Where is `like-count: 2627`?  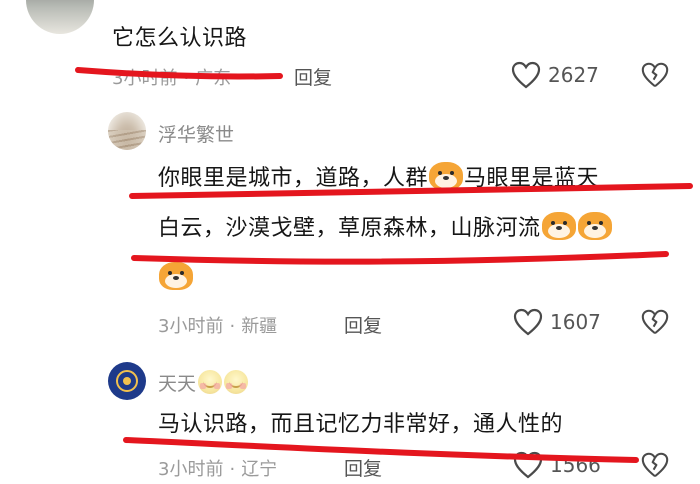
like-count: 2627 is located at coordinates (573, 75).